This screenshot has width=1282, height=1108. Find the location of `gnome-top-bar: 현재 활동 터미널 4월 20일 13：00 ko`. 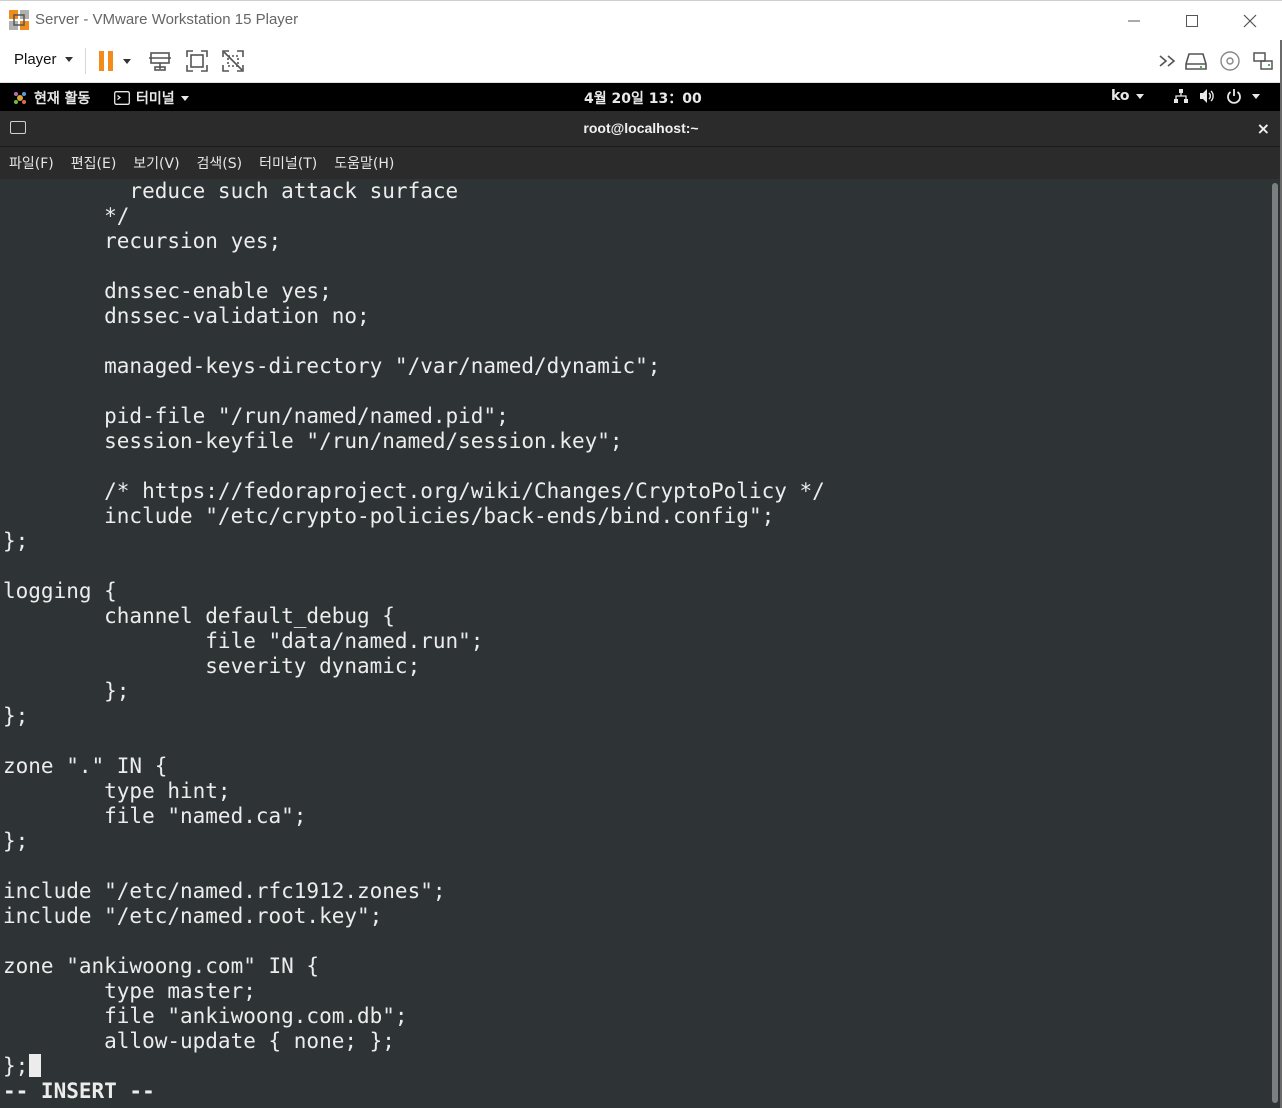

gnome-top-bar: 현재 활동 터미널 4월 20일 13：00 ko is located at coordinates (641, 97).